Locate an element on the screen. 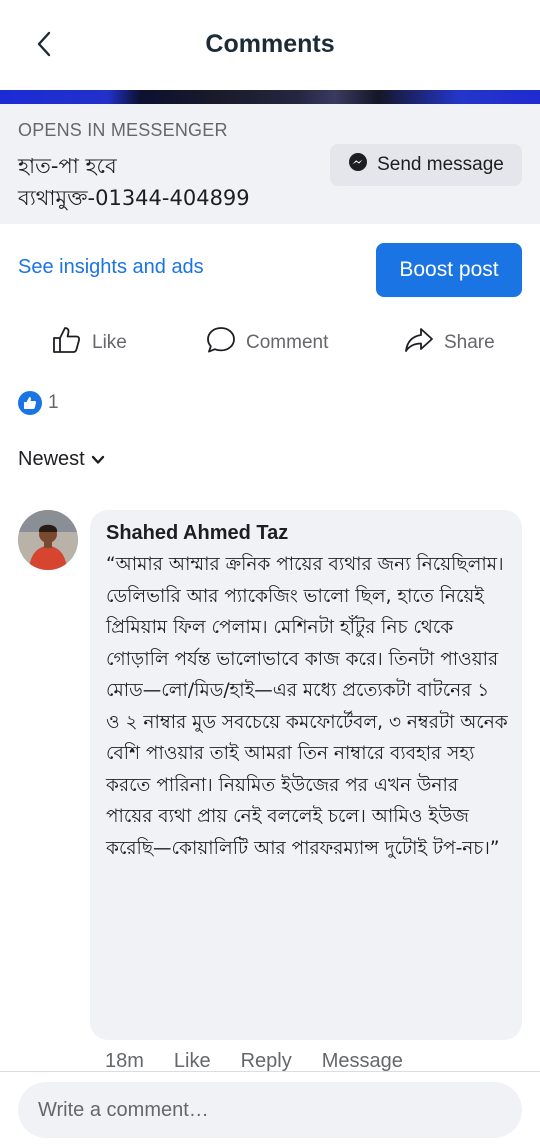 Image resolution: width=540 pixels, height=1147 pixels. send-message-button: Send message is located at coordinates (426, 165).